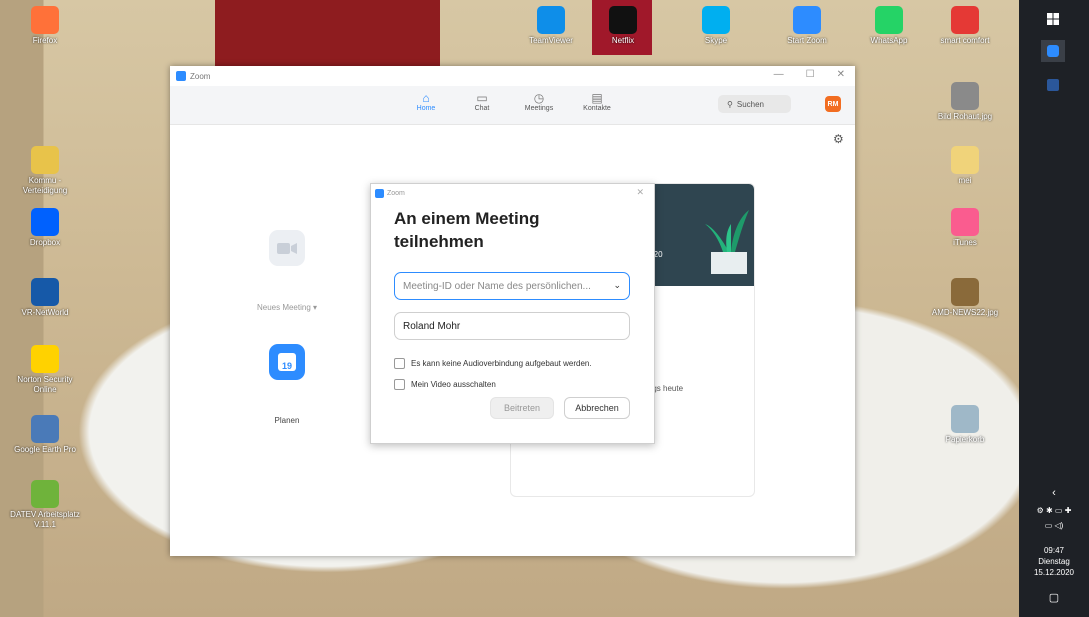 This screenshot has width=1089, height=617. I want to click on desktop-icon: Start Zoom, so click(807, 26).